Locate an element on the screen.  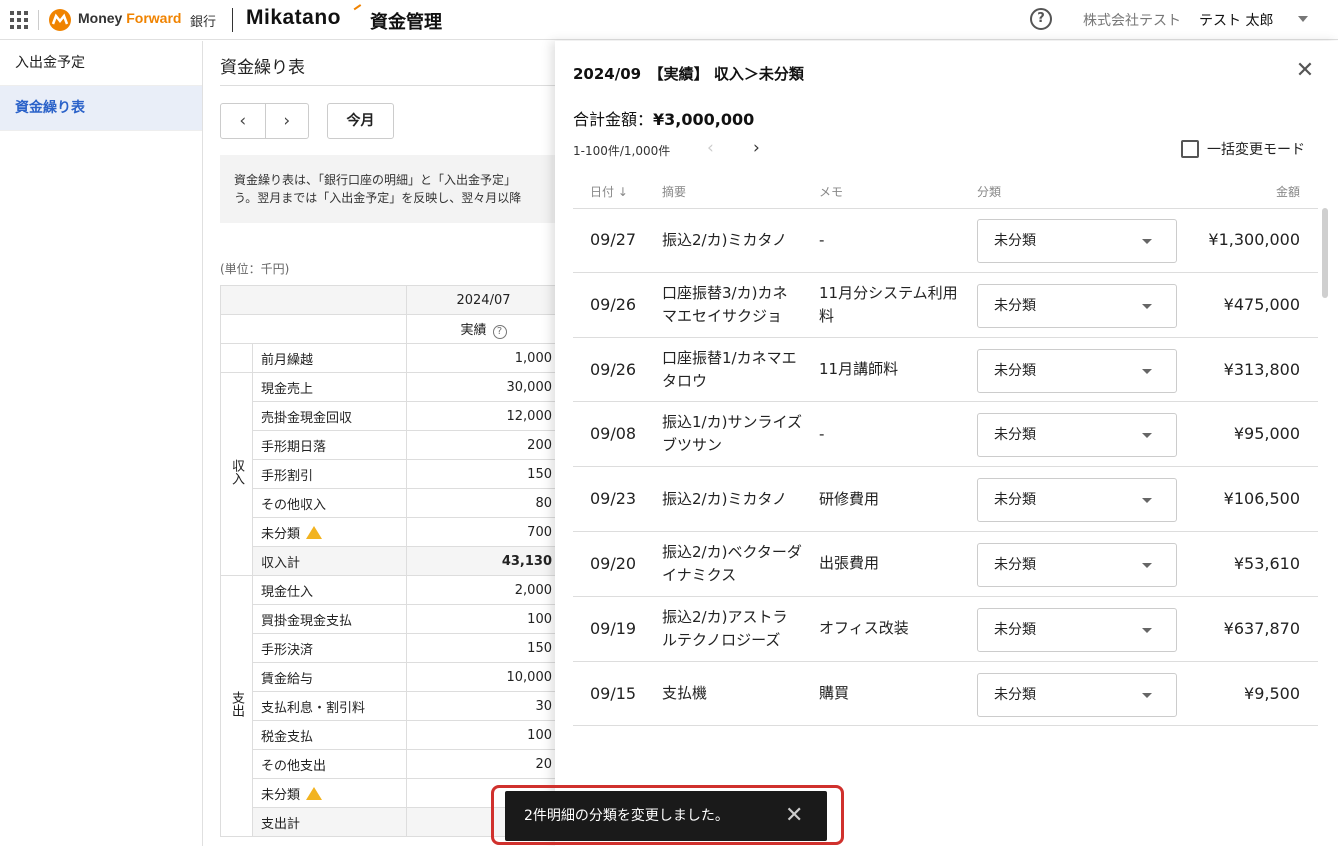
row-amount: ¥9,500 is located at coordinates (1272, 693).